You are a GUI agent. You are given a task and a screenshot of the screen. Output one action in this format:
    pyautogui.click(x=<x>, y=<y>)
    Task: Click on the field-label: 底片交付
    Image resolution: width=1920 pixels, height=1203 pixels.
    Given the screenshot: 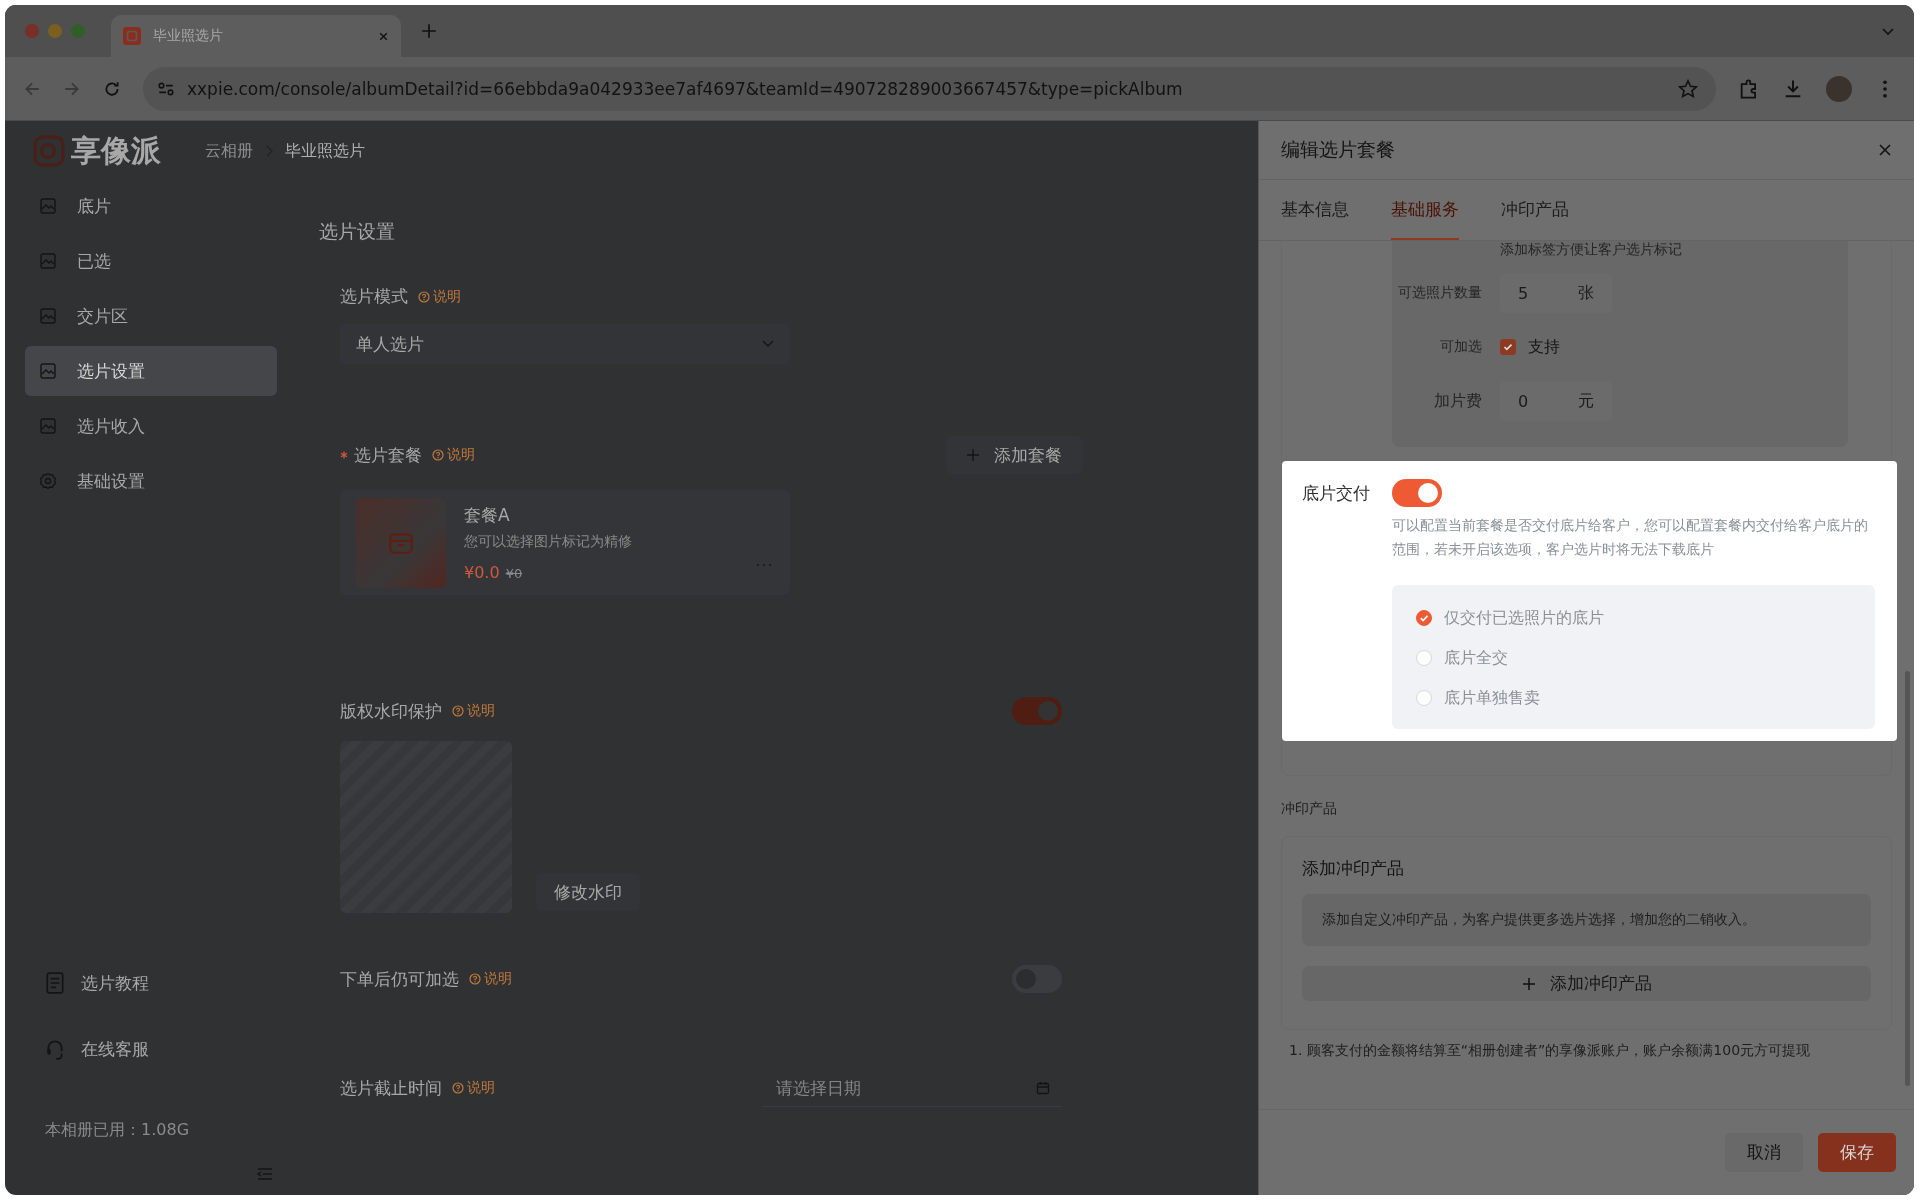 What is the action you would take?
    pyautogui.click(x=1336, y=493)
    